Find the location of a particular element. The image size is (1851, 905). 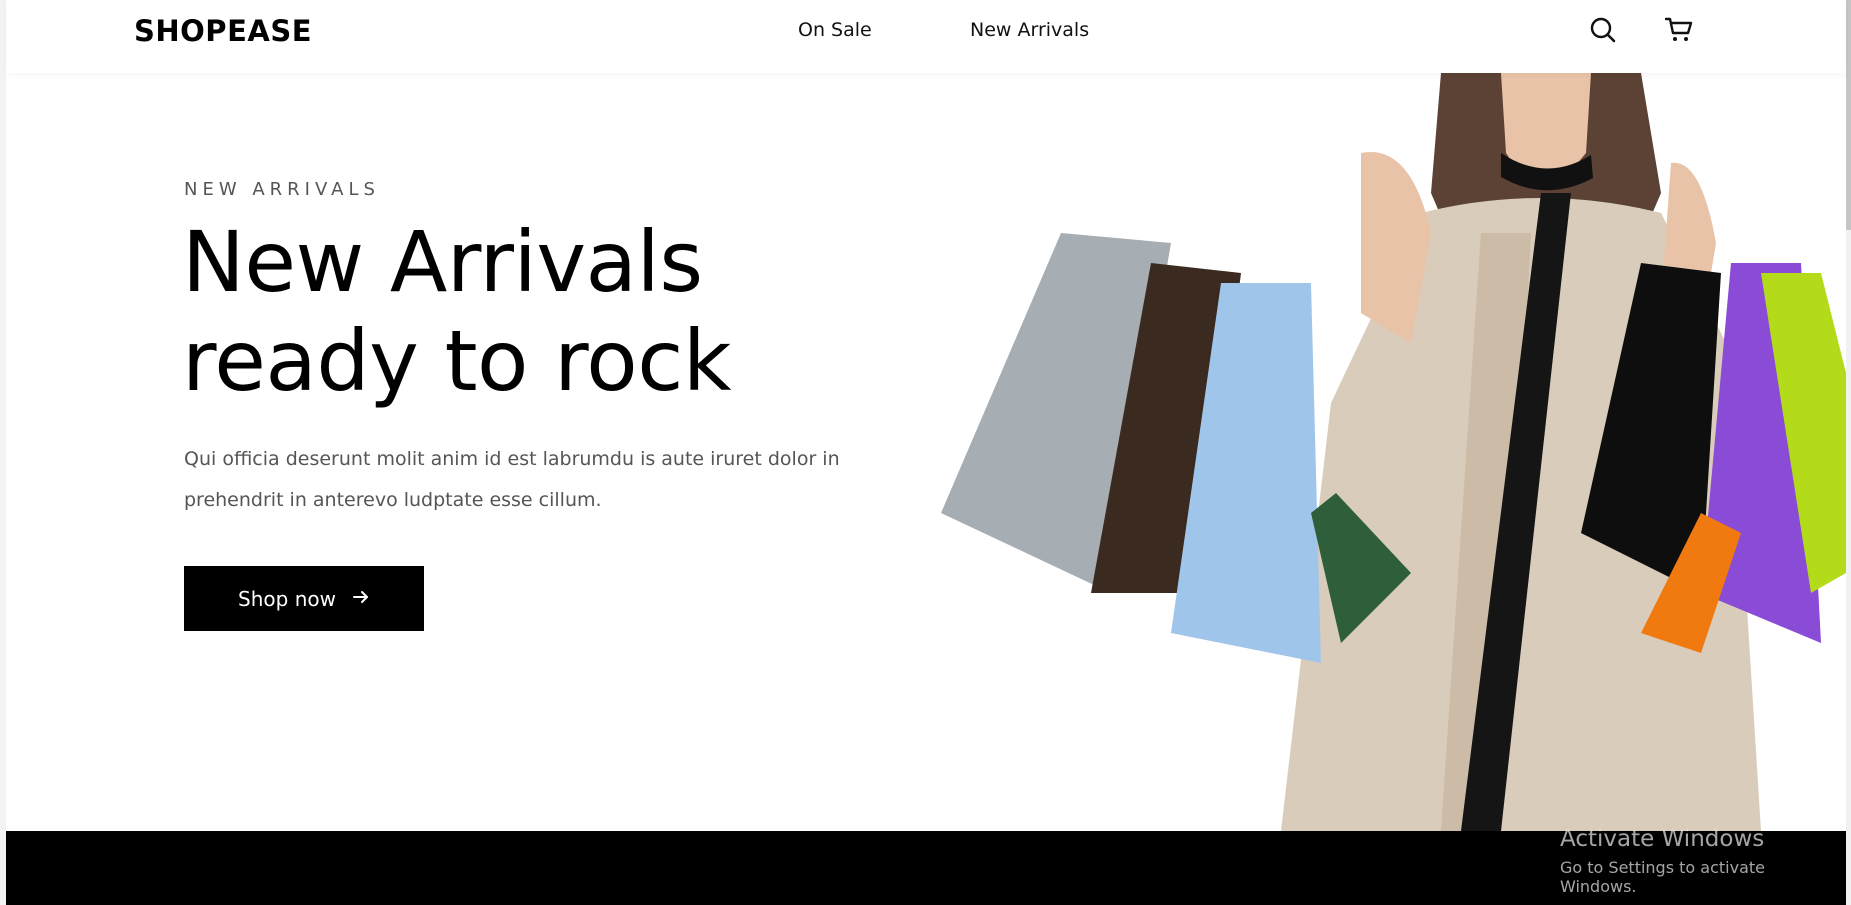

hero-headline: New Arrivals ready to rock is located at coordinates (532, 312).